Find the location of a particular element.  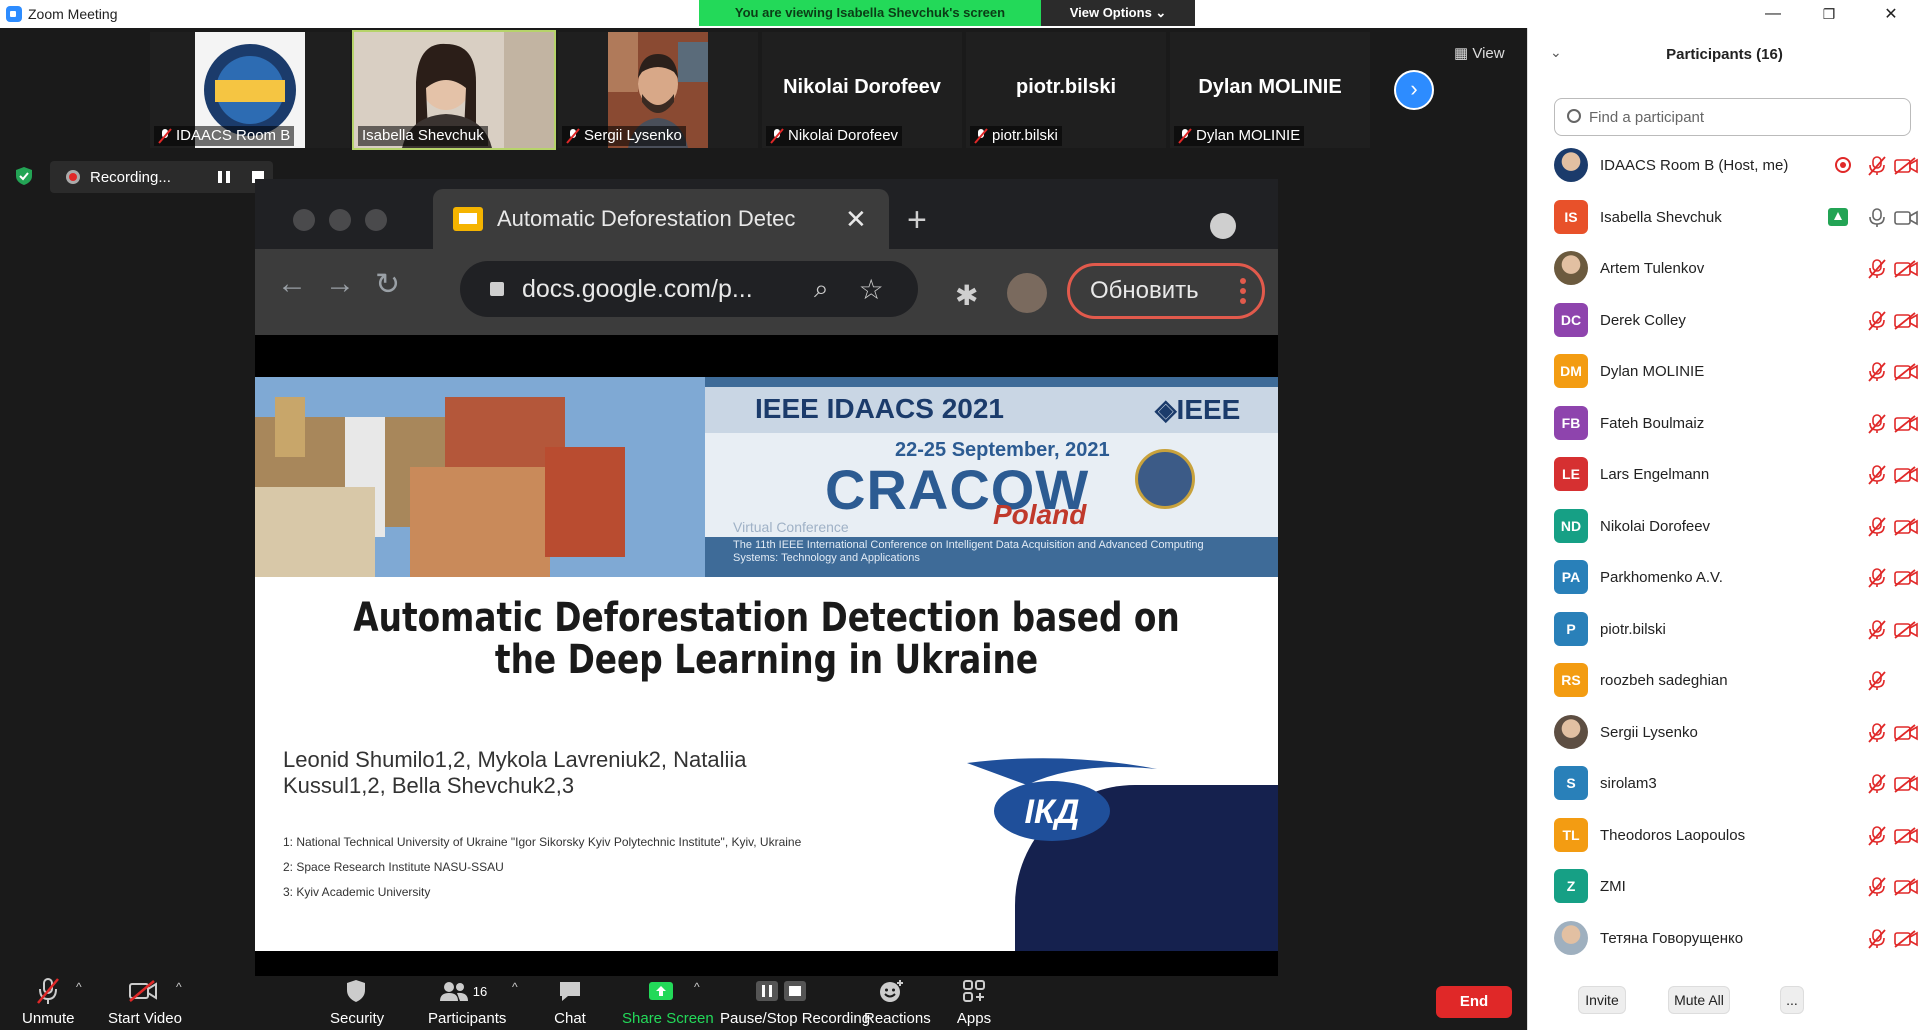

participant-search-input: Find a participant is located at coordinates (1732, 117).